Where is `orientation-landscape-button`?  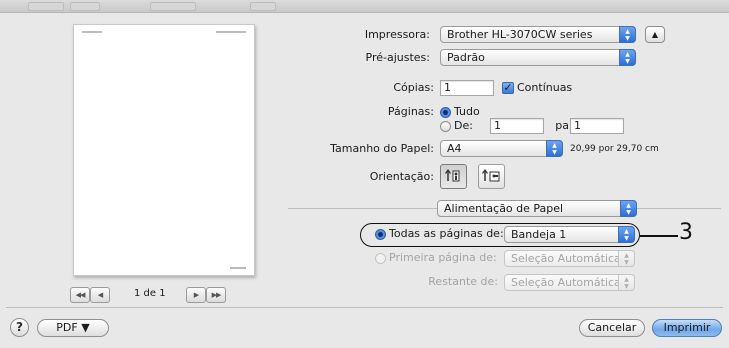 orientation-landscape-button is located at coordinates (491, 176).